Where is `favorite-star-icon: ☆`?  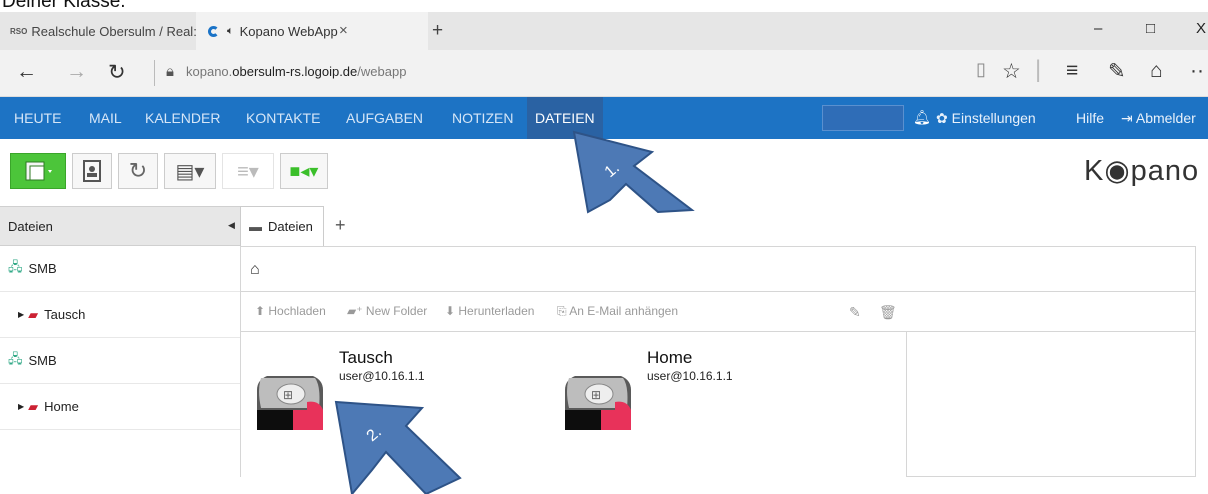
favorite-star-icon: ☆ is located at coordinates (1011, 71).